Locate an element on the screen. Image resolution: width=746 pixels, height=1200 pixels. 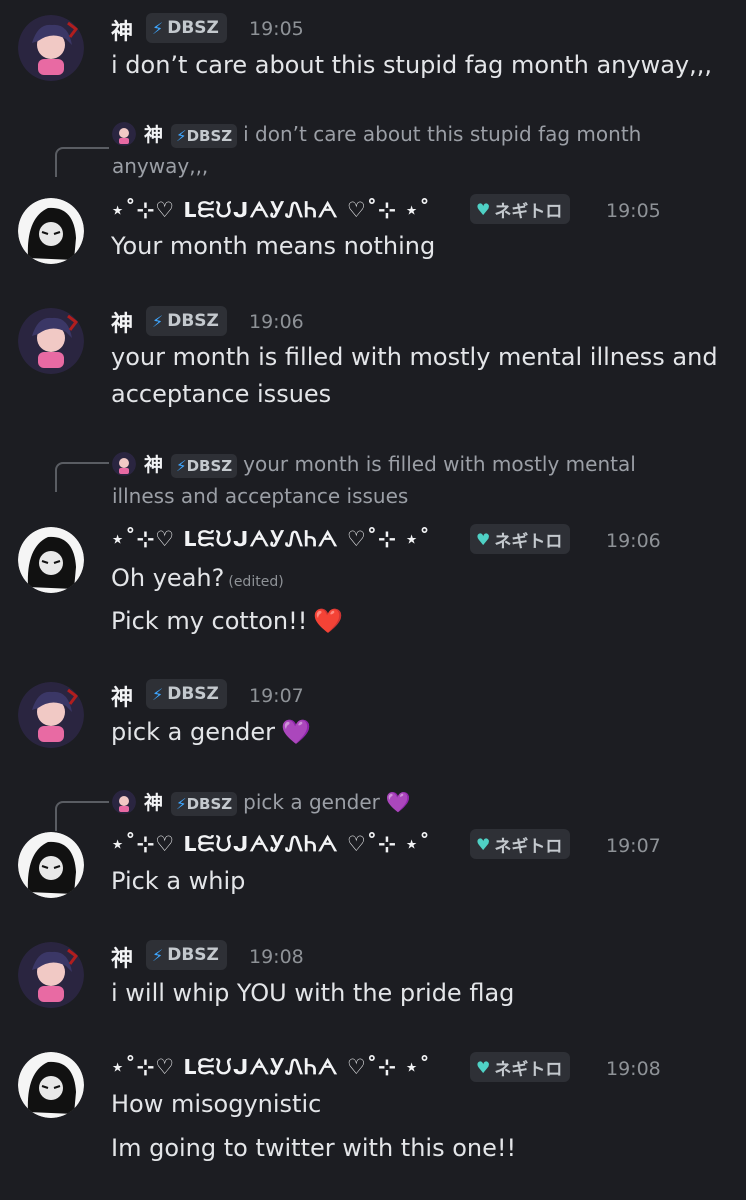
message-text: pick a gender 💜 is located at coordinates (211, 732).